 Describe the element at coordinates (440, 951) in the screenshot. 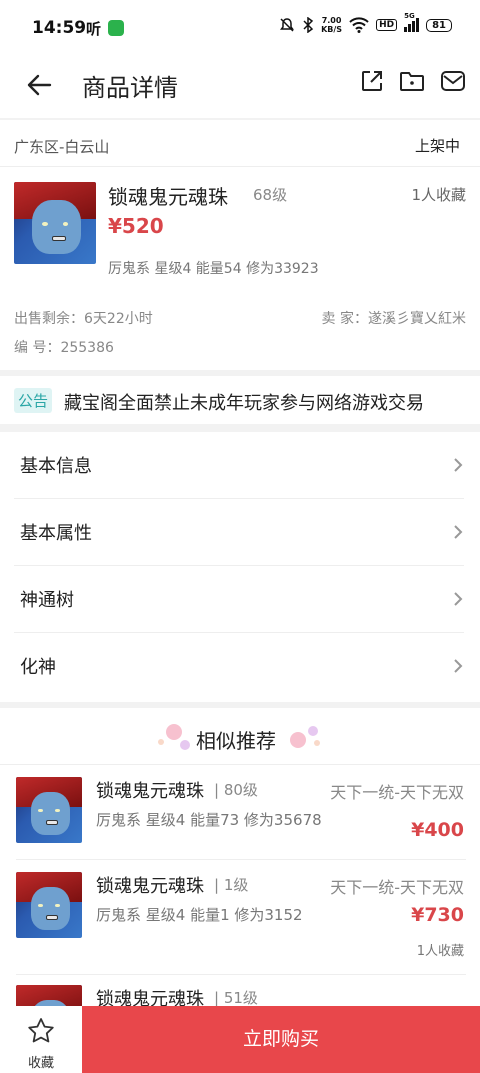

I see `item-favorites: 1人收藏` at that location.